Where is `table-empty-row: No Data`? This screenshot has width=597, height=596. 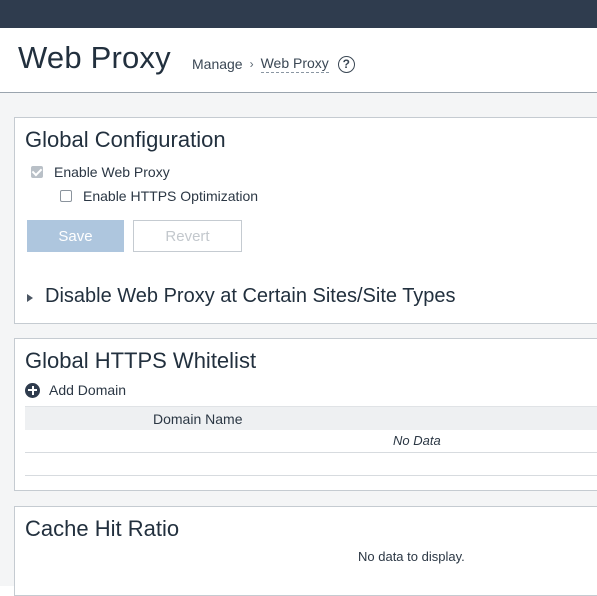
table-empty-row: No Data is located at coordinates (311, 441).